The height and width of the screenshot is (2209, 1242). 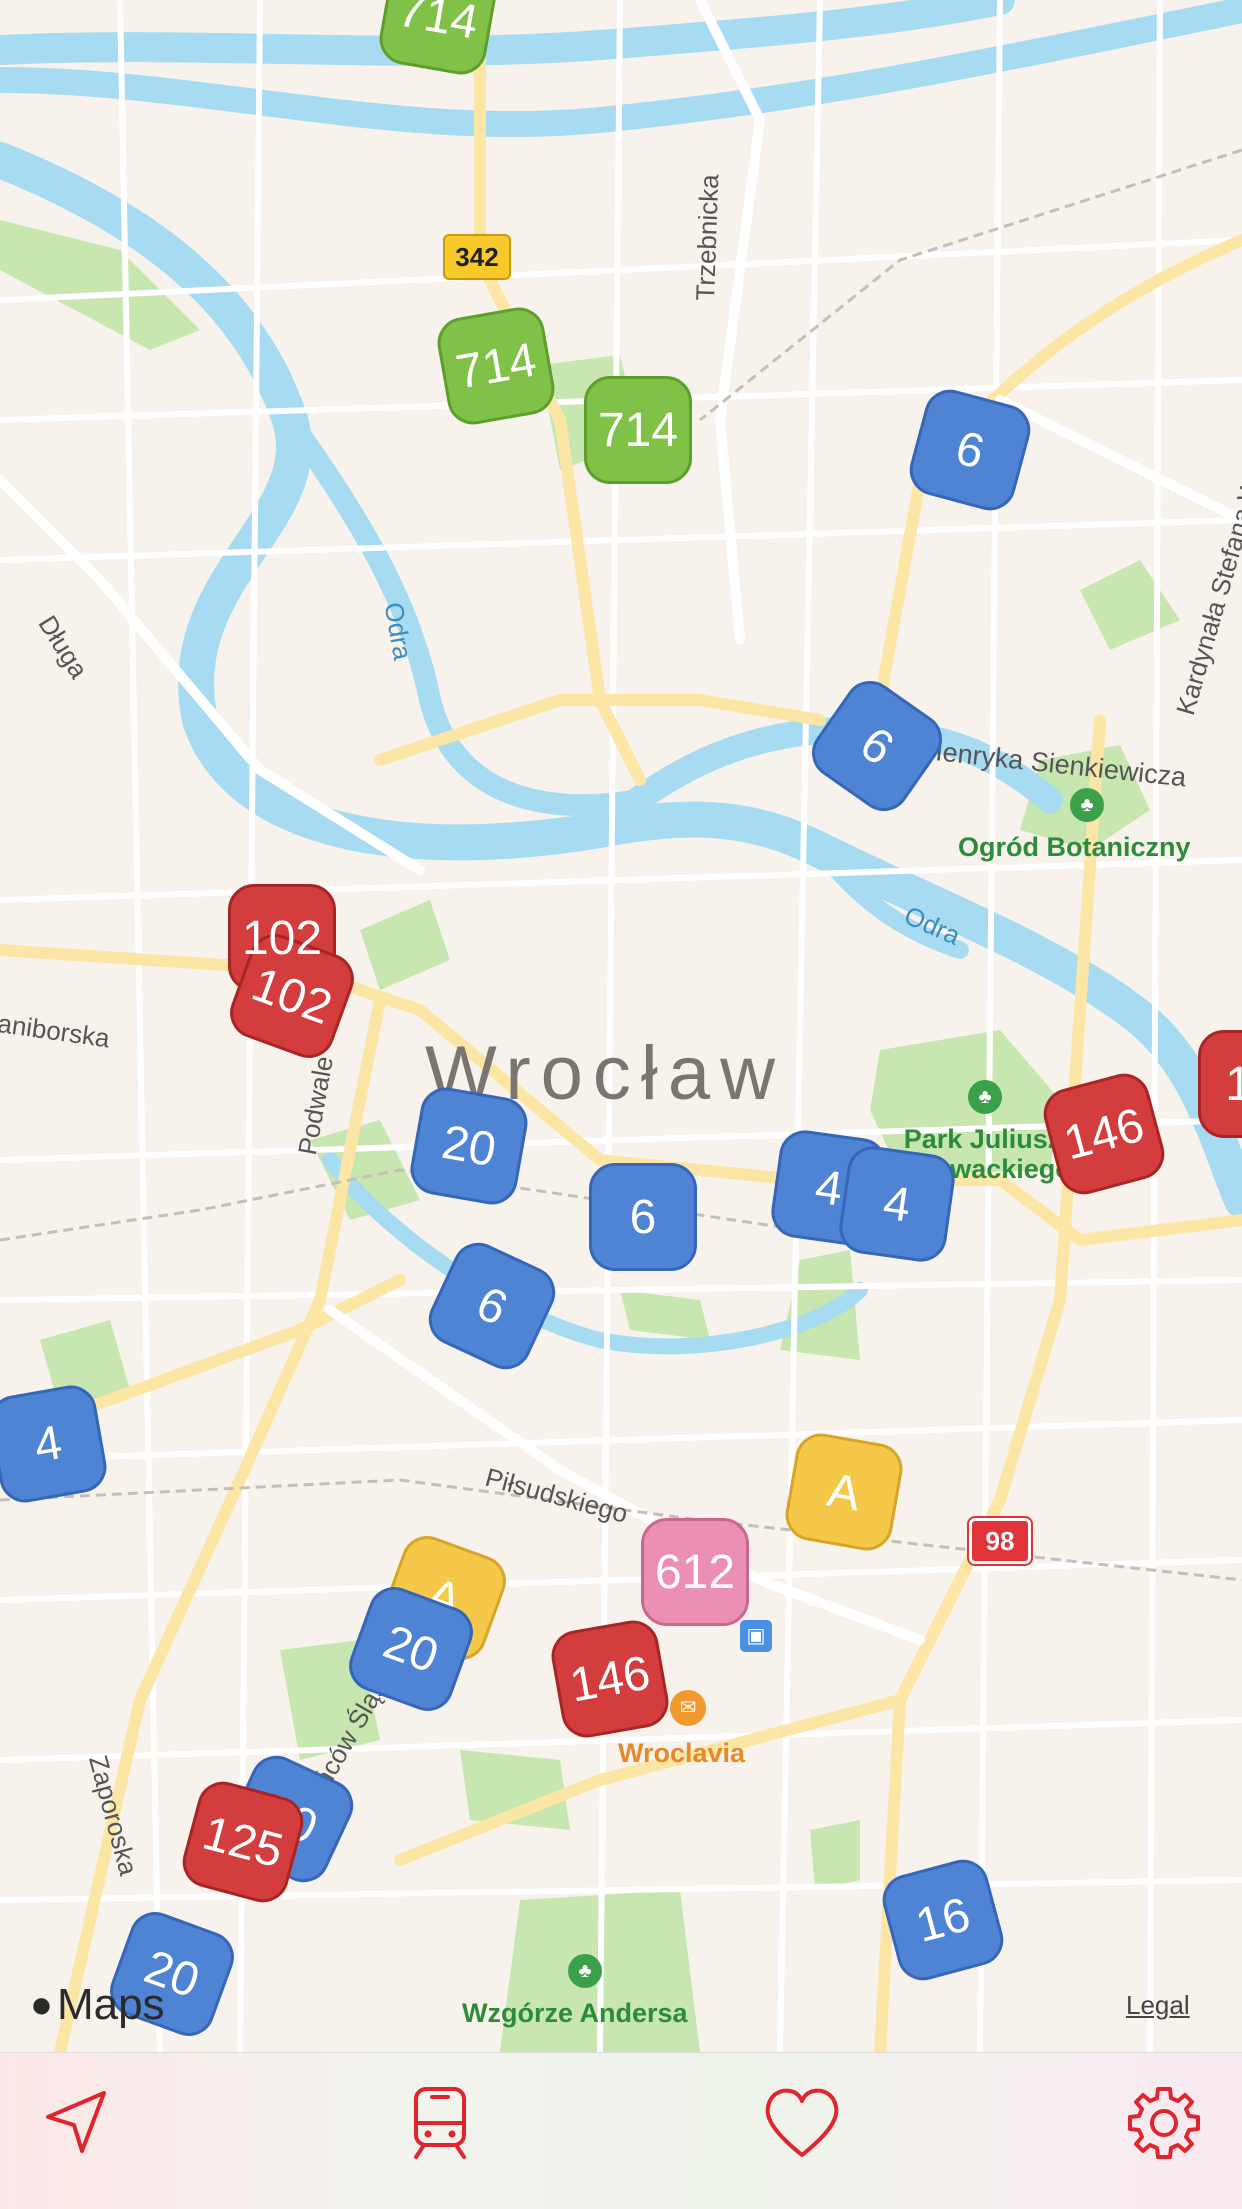 I want to click on poi-label: Wroclavia, so click(x=682, y=1753).